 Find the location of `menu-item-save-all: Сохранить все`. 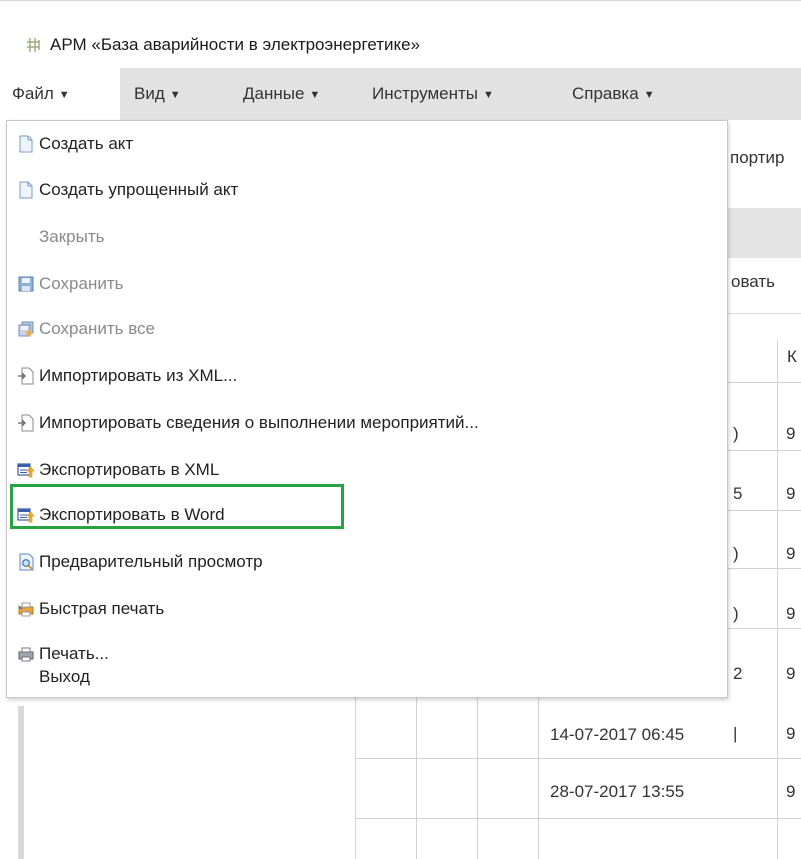

menu-item-save-all: Сохранить все is located at coordinates (367, 329).